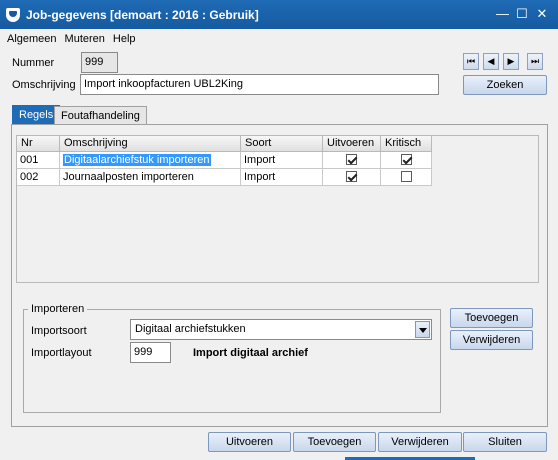 The height and width of the screenshot is (460, 558). Describe the element at coordinates (491, 318) in the screenshot. I see `group-toevoegen-button: Toevoegen` at that location.